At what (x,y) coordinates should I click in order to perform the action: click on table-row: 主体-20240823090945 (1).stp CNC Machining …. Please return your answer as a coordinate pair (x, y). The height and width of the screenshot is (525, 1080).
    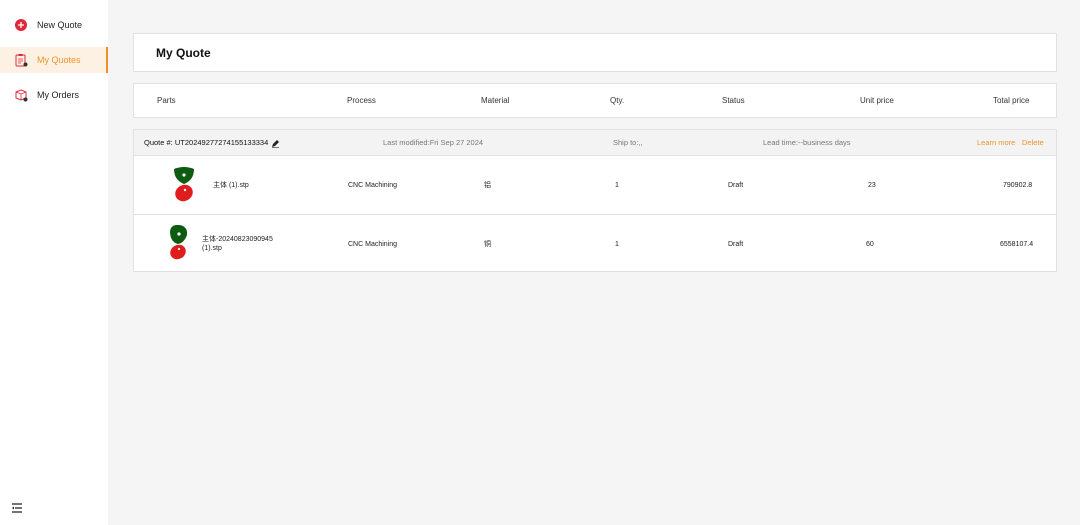
    Looking at the image, I should click on (595, 243).